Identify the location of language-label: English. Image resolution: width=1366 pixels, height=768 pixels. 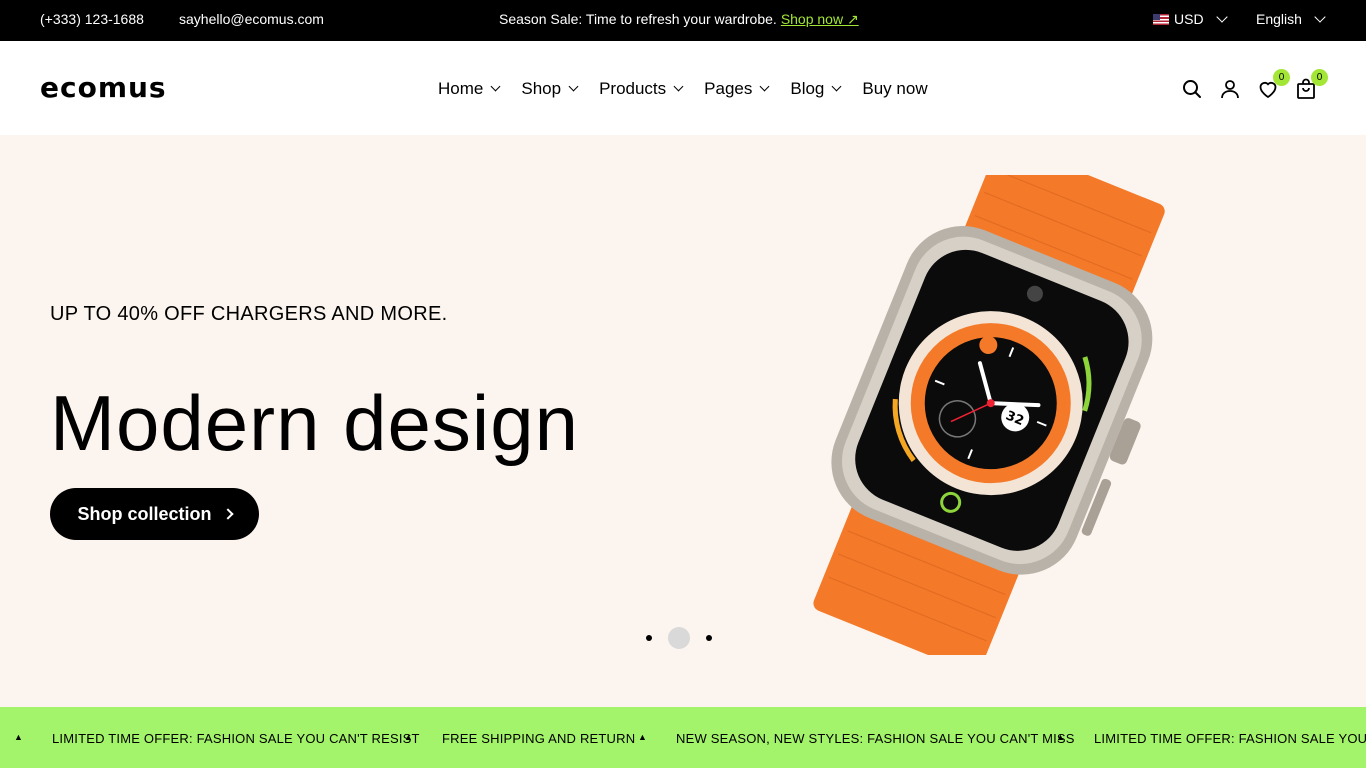
(1279, 19).